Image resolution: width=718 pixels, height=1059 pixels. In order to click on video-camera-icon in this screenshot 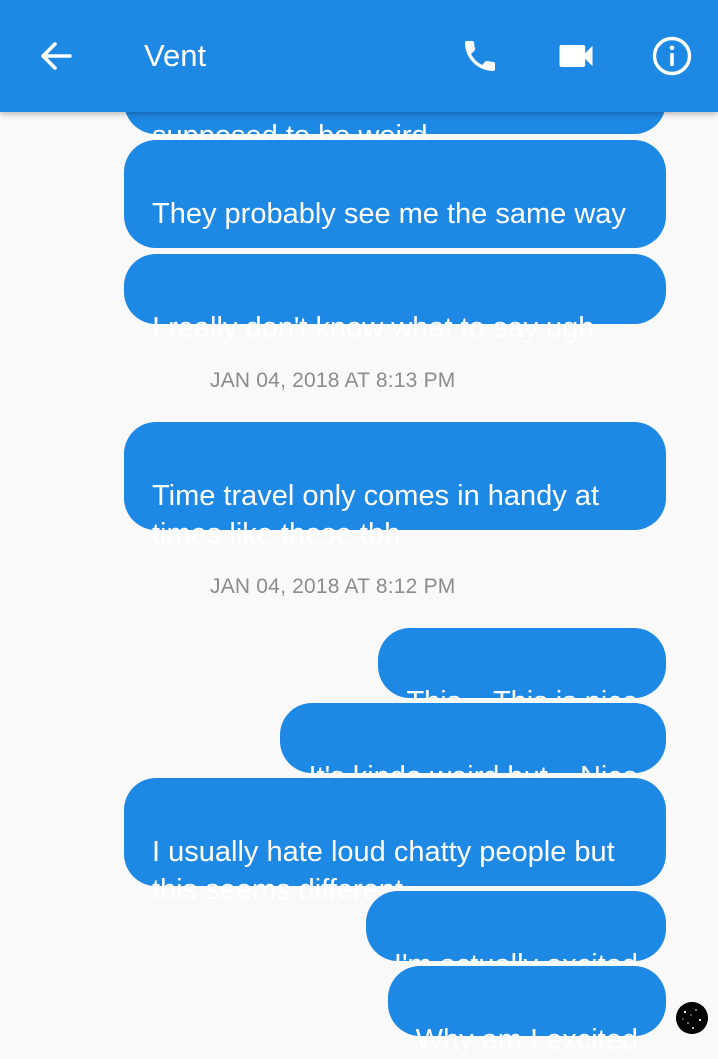, I will do `click(576, 56)`.